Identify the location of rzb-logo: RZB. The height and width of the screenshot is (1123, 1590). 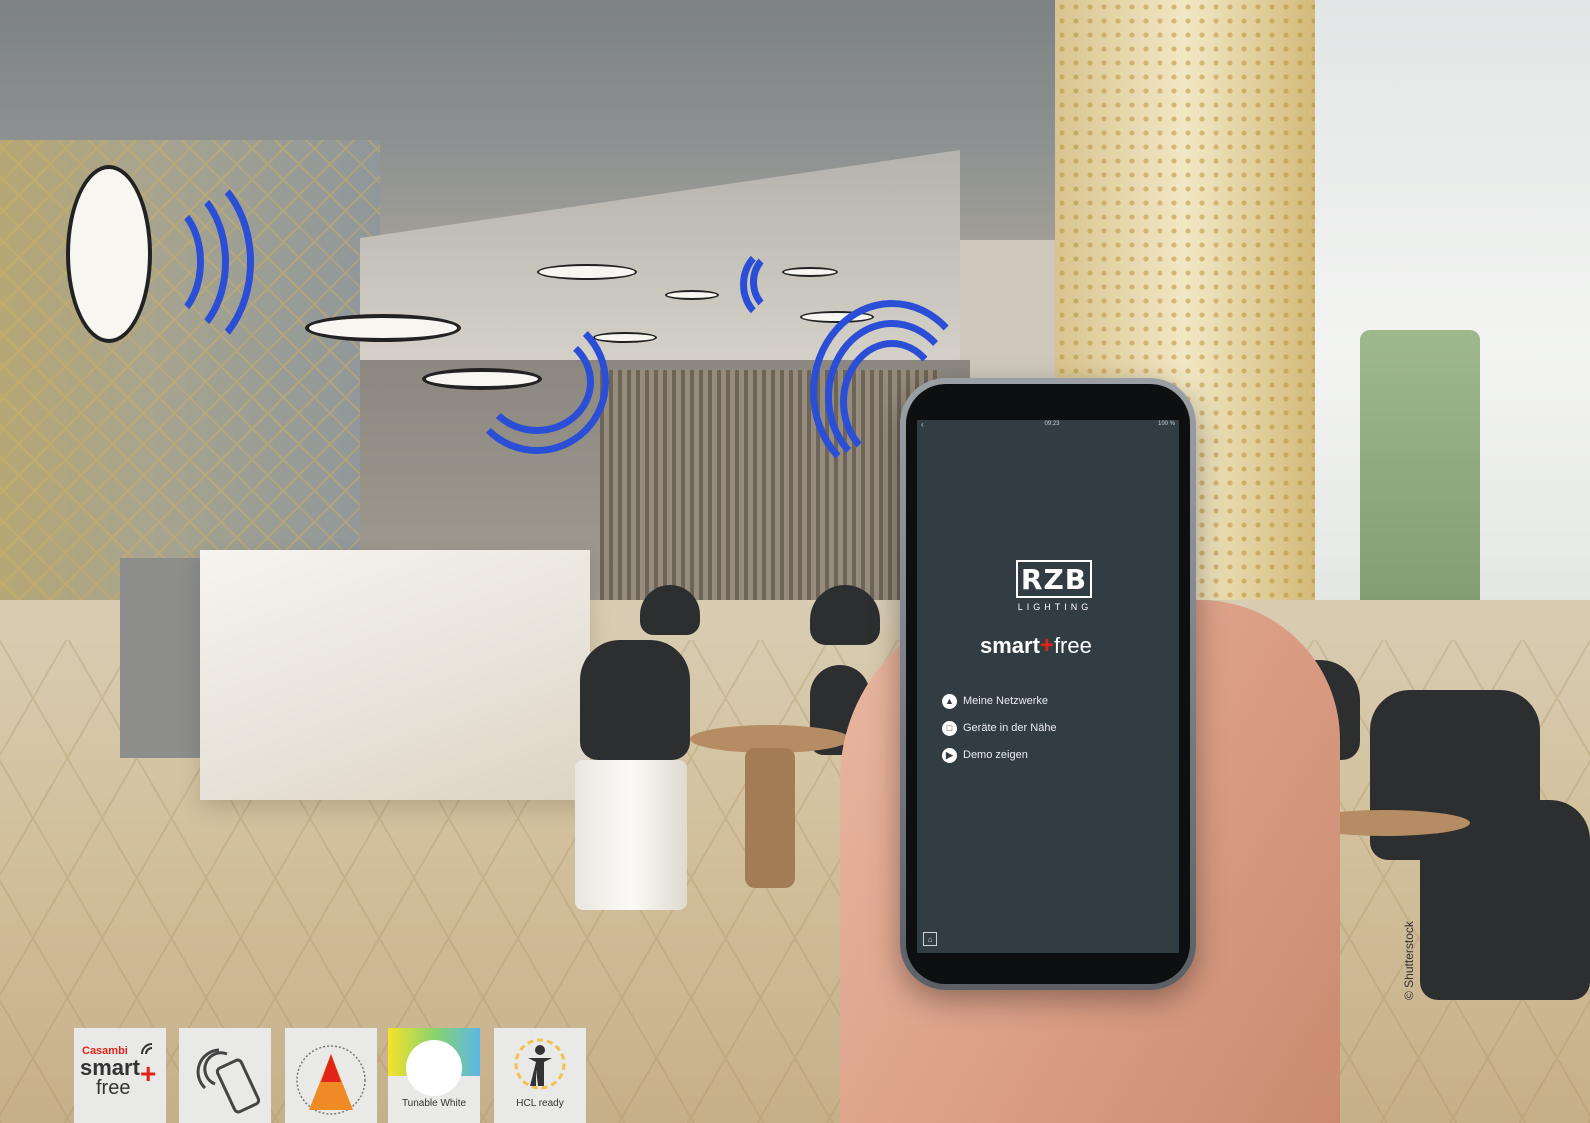
(1054, 579).